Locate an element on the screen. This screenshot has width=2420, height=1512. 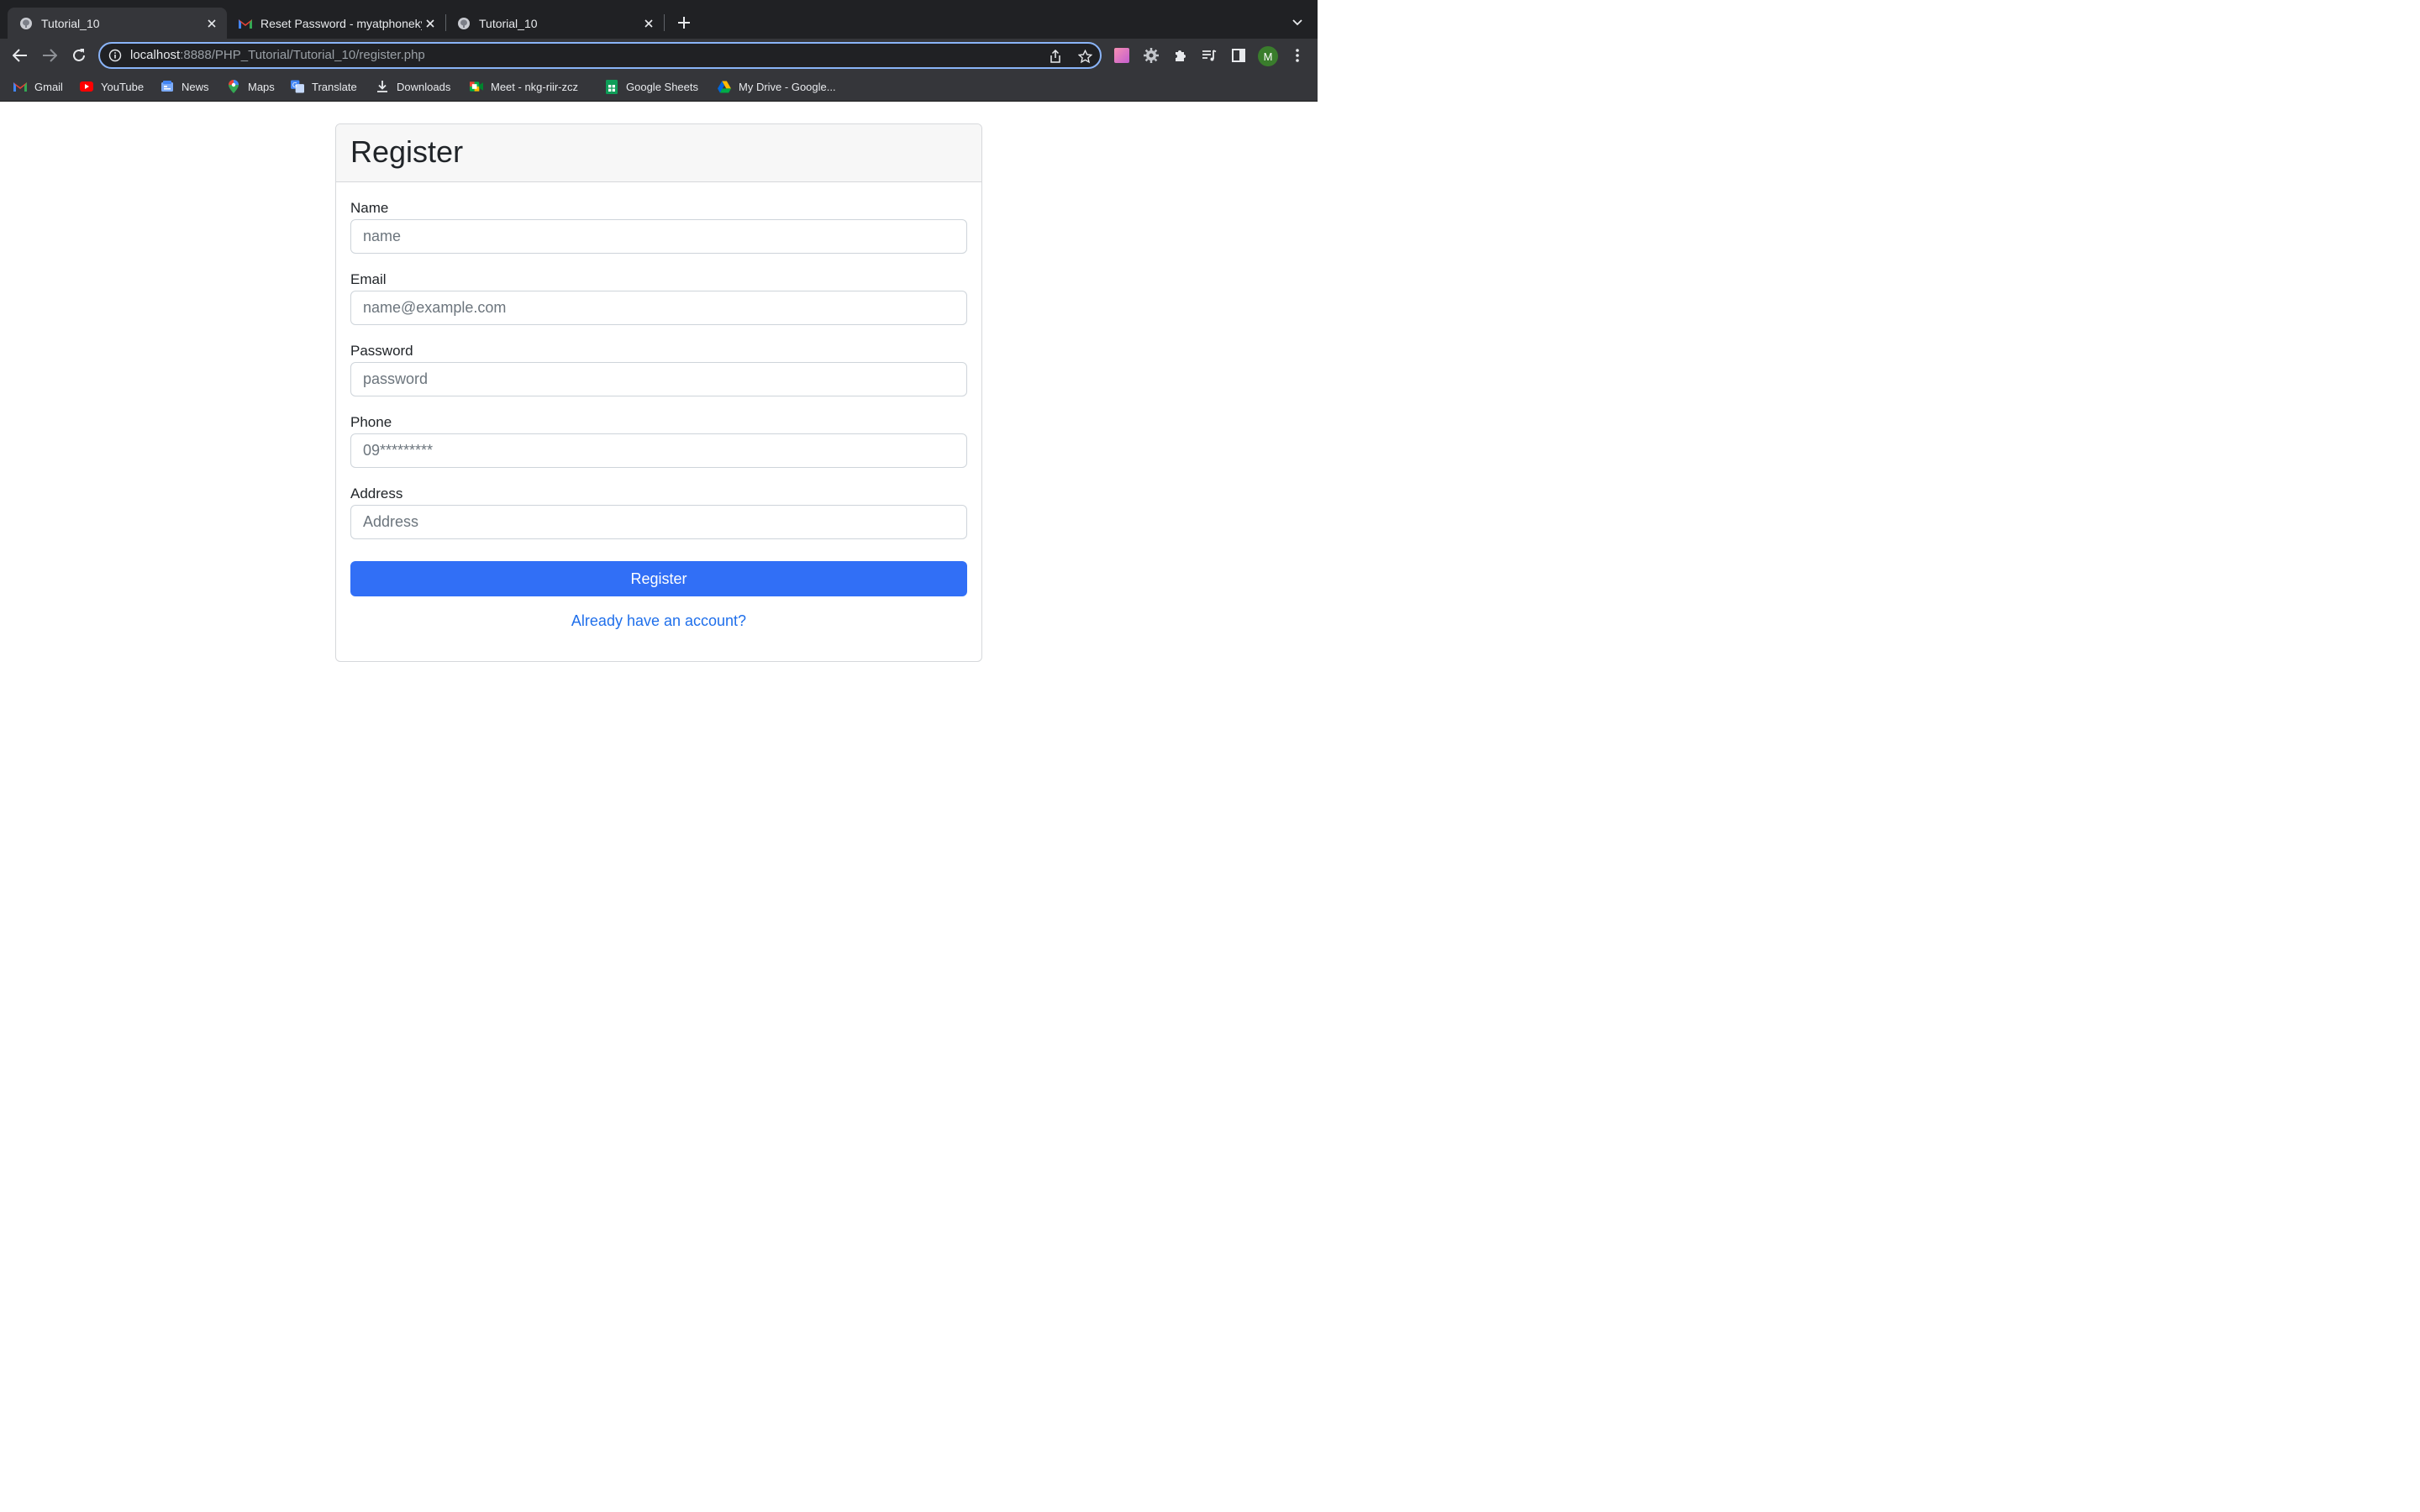
bookmark-maps: Maps is located at coordinates (251, 86).